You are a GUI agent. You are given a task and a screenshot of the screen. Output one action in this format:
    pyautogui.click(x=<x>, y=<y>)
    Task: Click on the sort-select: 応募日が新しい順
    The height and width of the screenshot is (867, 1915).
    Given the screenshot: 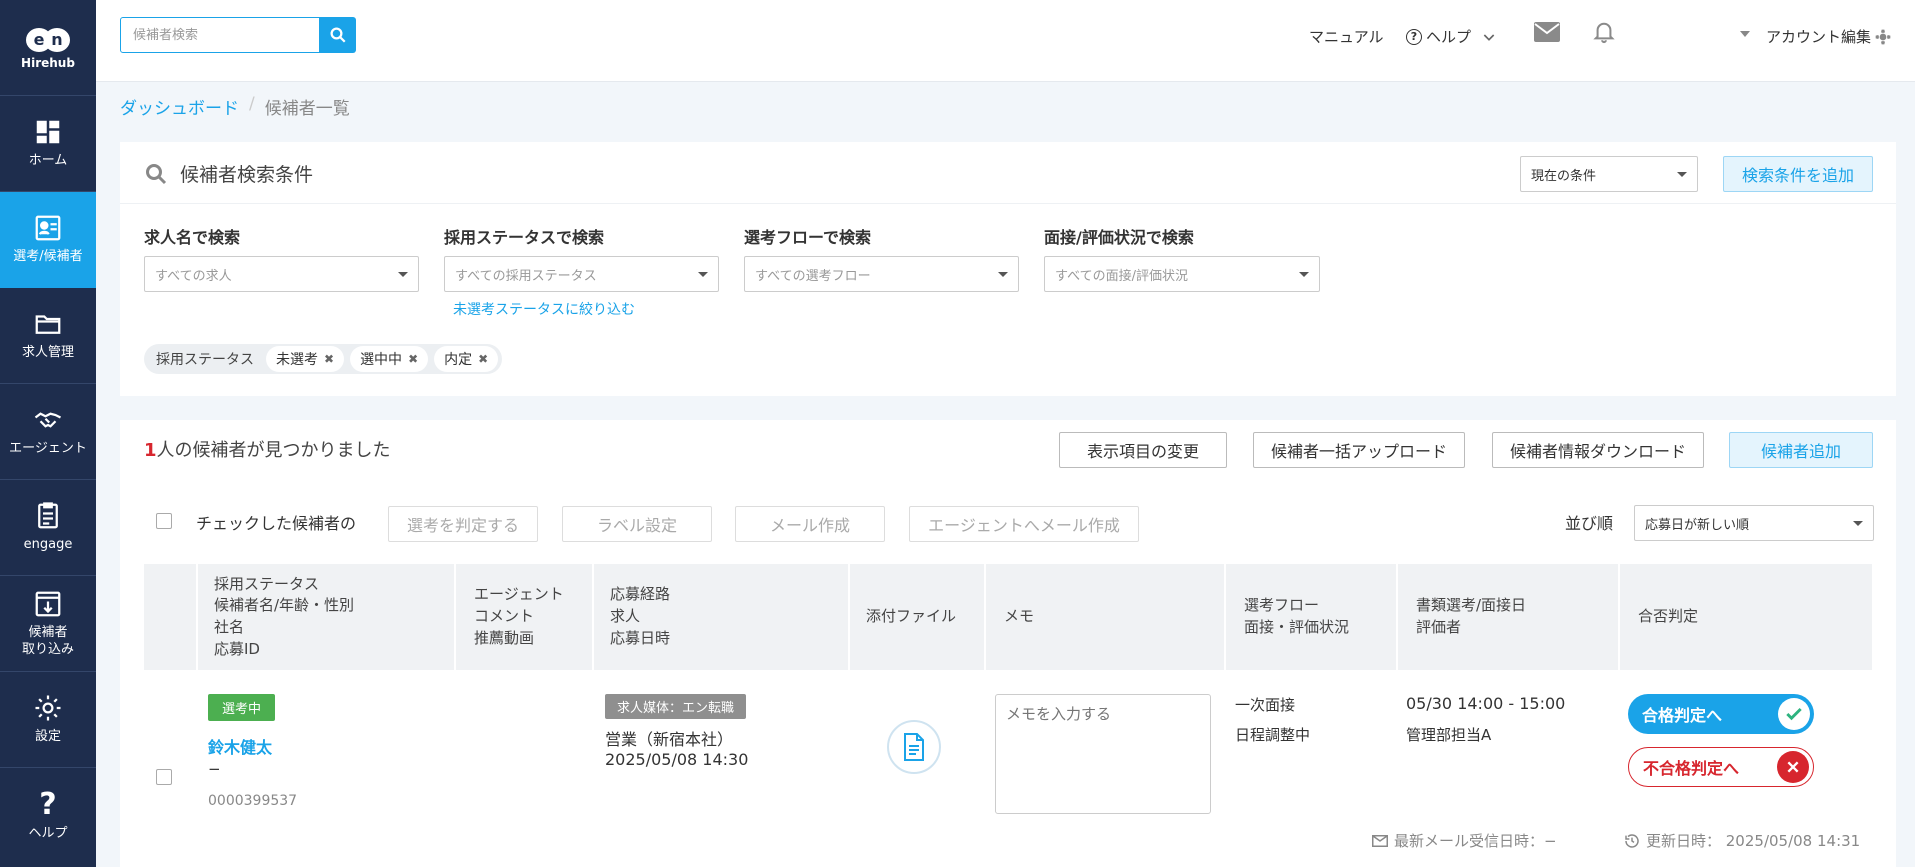 What is the action you would take?
    pyautogui.click(x=1754, y=523)
    